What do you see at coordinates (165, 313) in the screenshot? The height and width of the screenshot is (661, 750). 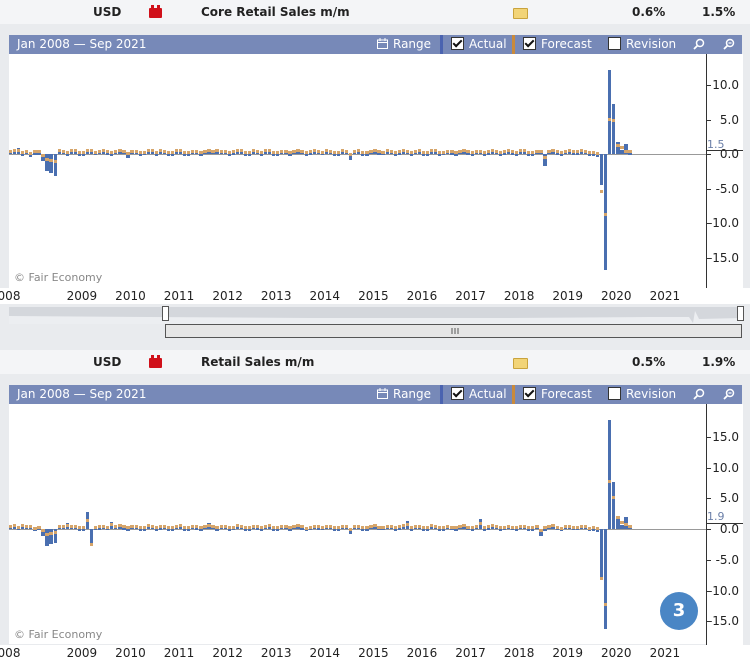 I see `navigator-left-handle` at bounding box center [165, 313].